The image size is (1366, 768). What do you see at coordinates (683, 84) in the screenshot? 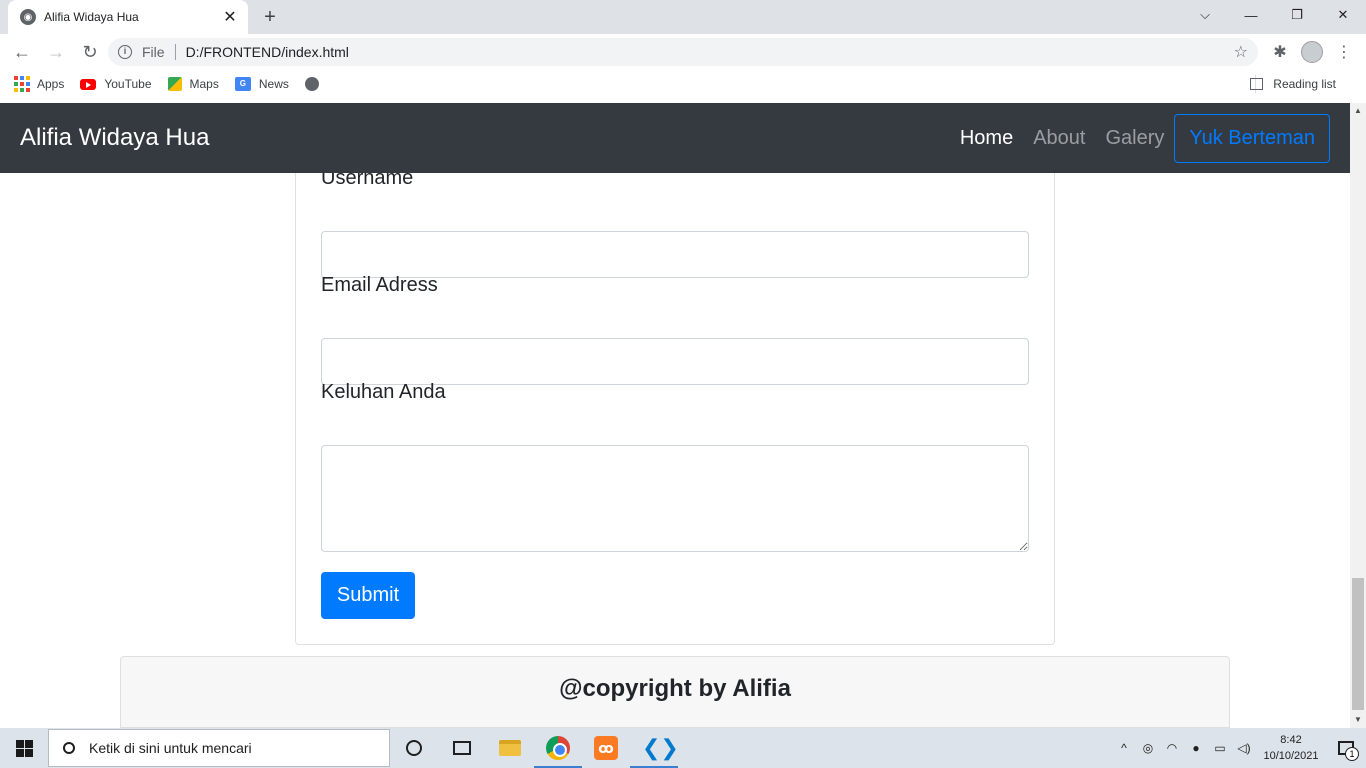
I see `bookmarks-bar: Apps YouTube Maps G News Reading list` at bounding box center [683, 84].